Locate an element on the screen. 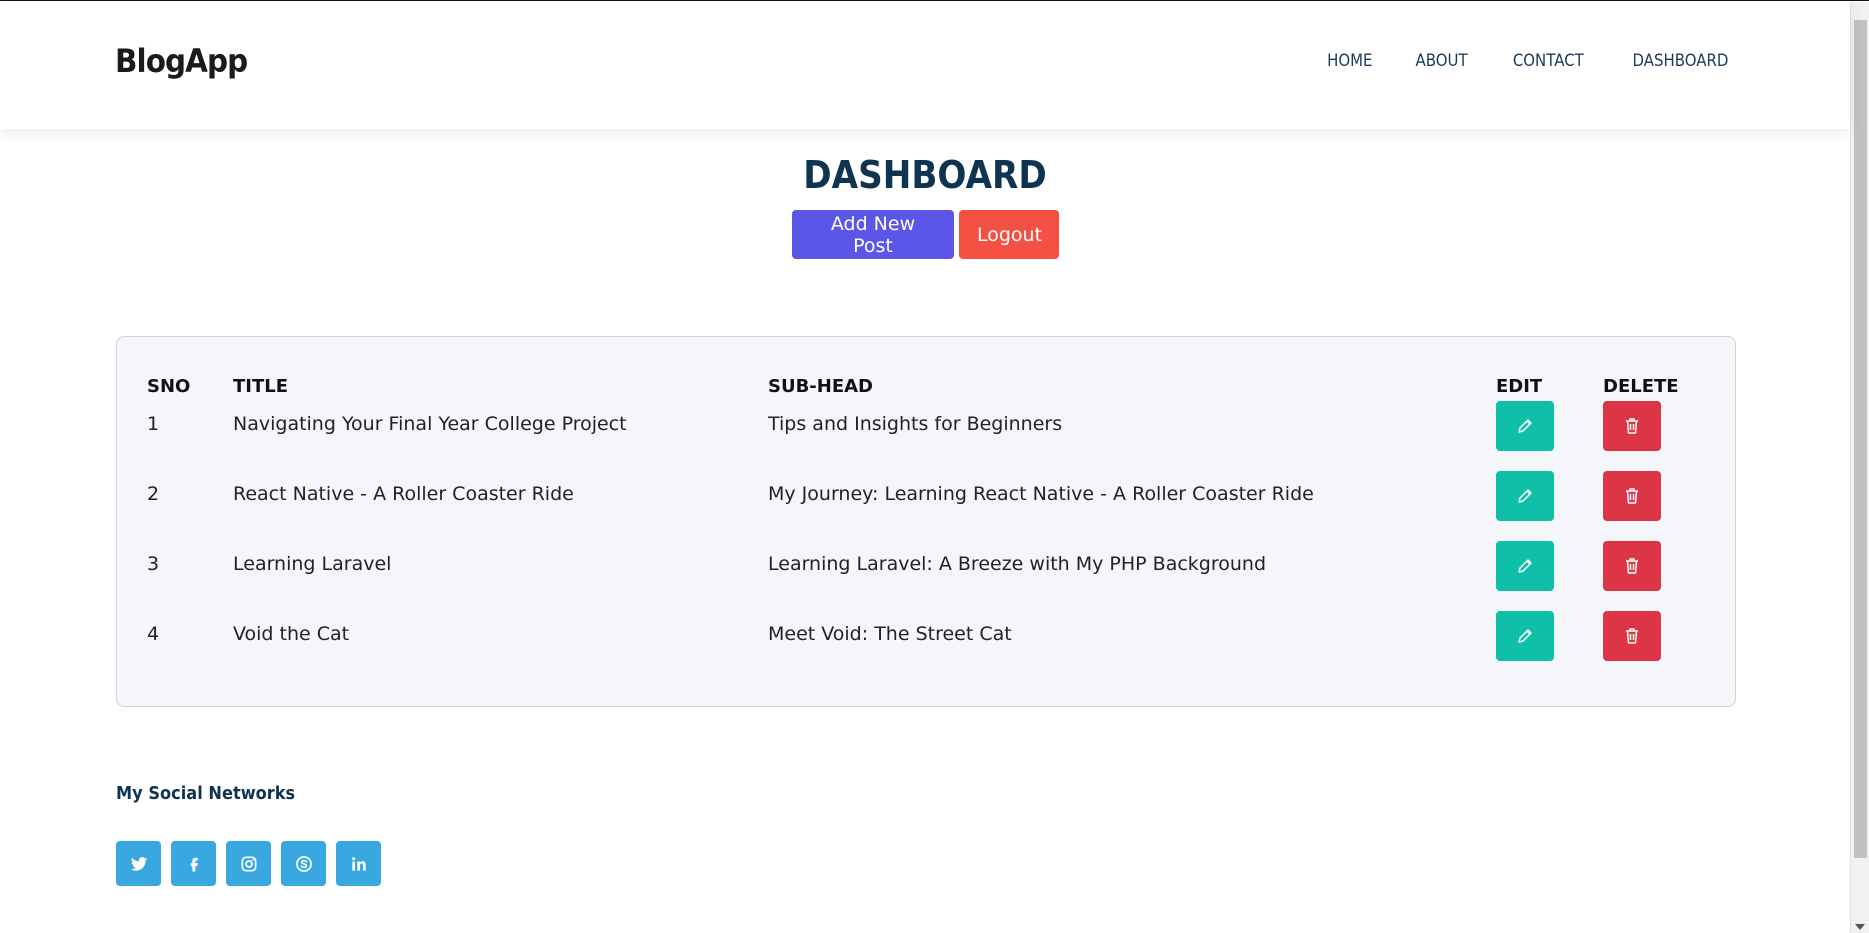 The height and width of the screenshot is (933, 1869). nav-menu: HOME ABOUT CONTACT DASHBOARD is located at coordinates (1529, 61).